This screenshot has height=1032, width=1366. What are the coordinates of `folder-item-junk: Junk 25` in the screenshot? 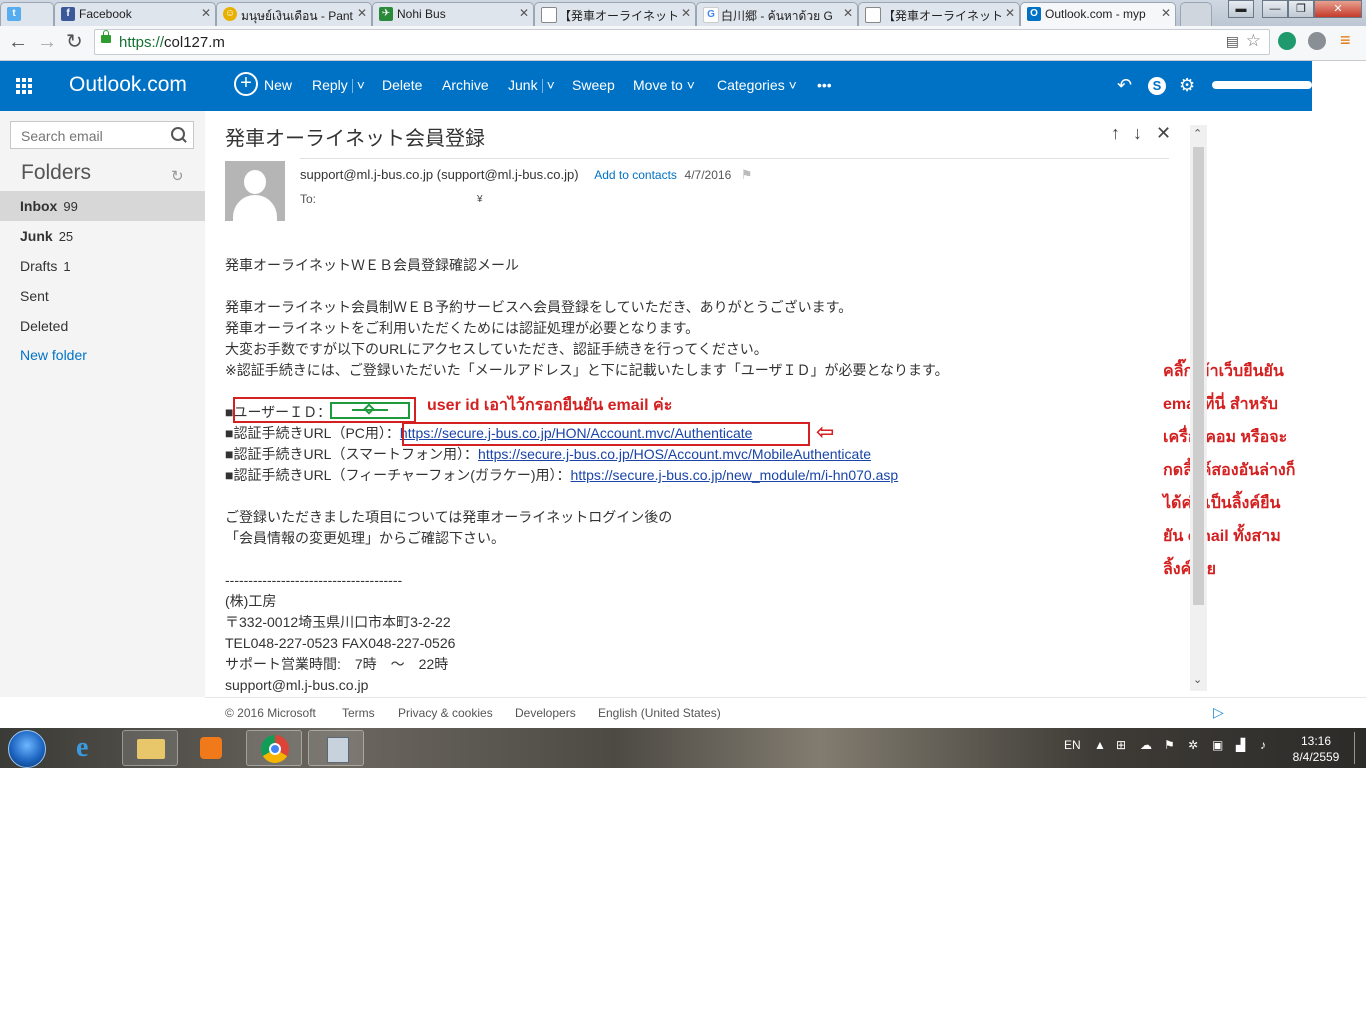 It's located at (102, 236).